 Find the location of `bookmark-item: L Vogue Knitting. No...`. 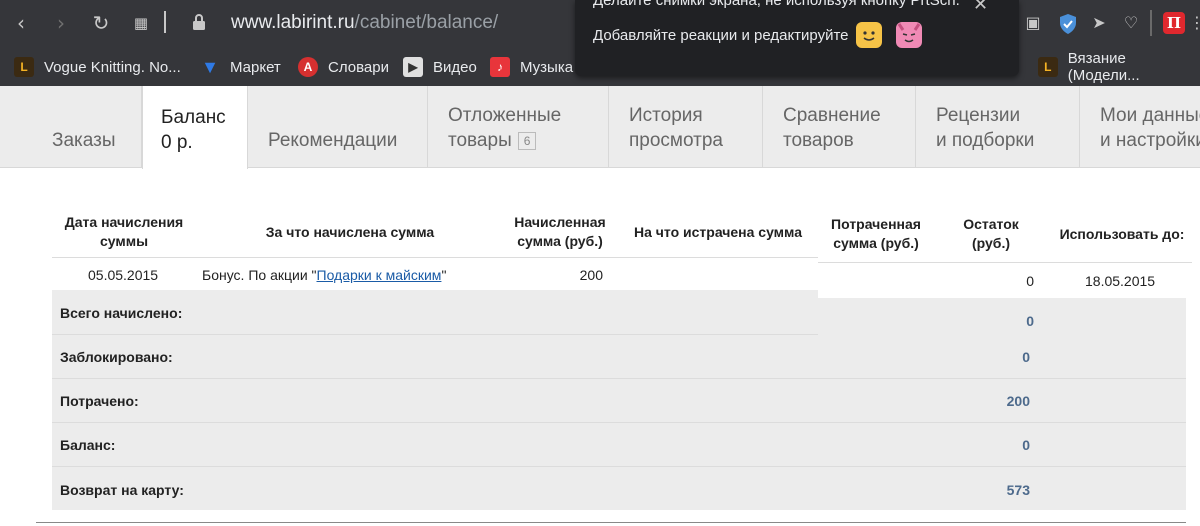

bookmark-item: L Vogue Knitting. No... is located at coordinates (97, 67).